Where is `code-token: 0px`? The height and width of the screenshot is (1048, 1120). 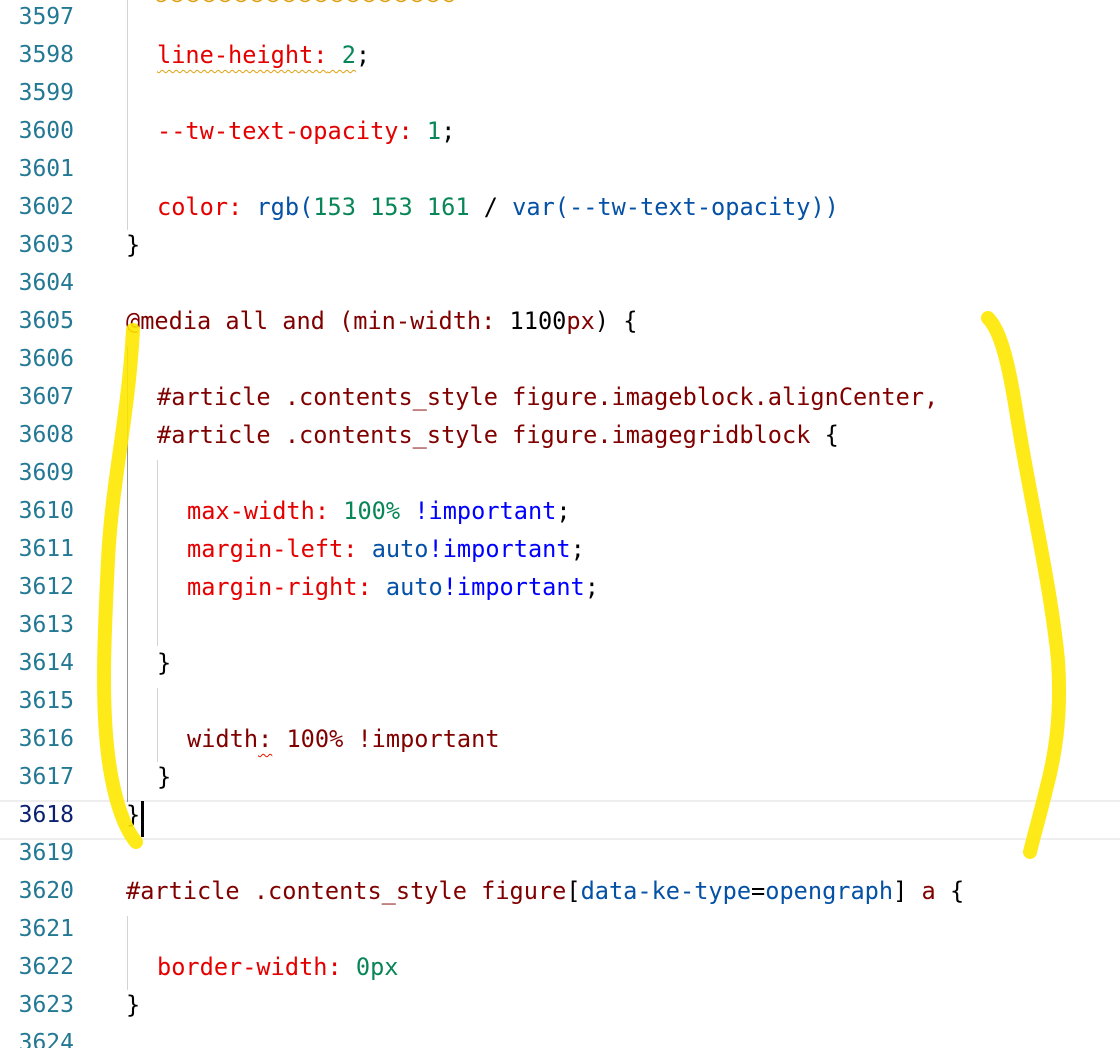
code-token: 0px is located at coordinates (377, 967).